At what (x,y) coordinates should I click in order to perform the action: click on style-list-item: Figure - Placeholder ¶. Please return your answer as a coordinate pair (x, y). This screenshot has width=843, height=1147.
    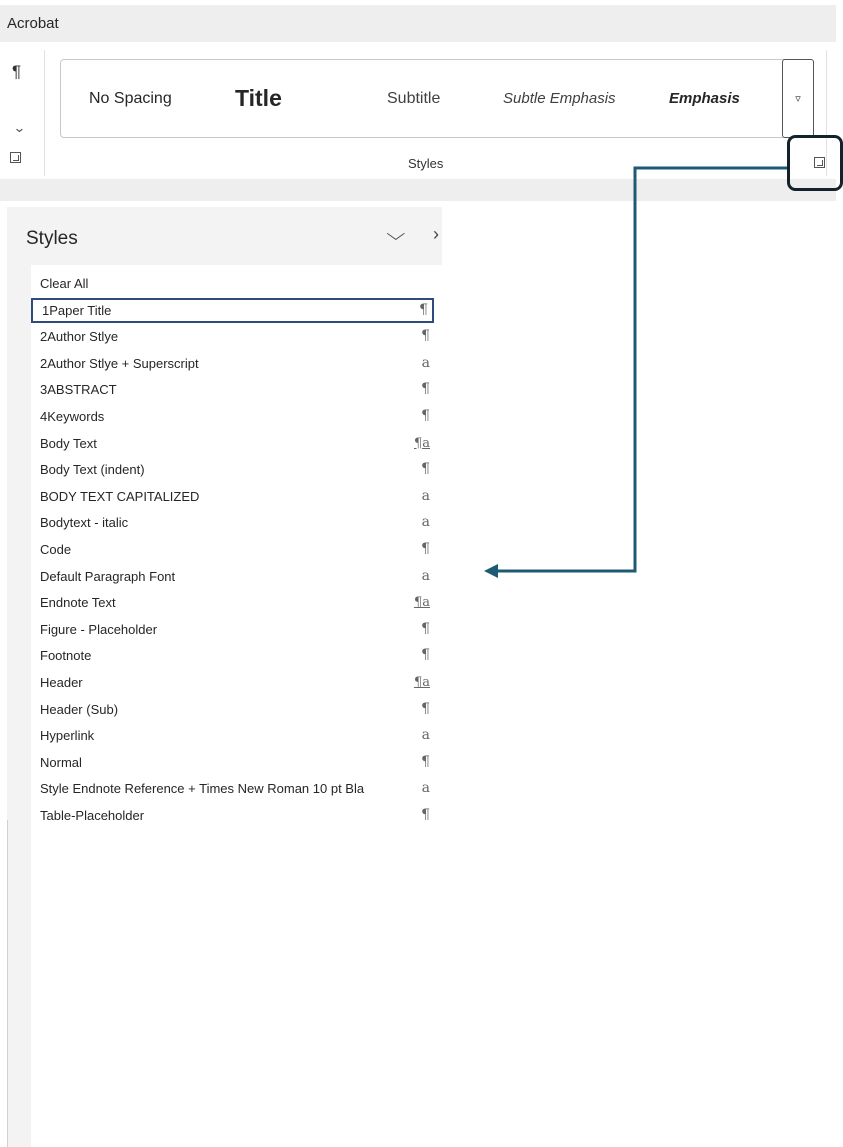
    Looking at the image, I should click on (232, 629).